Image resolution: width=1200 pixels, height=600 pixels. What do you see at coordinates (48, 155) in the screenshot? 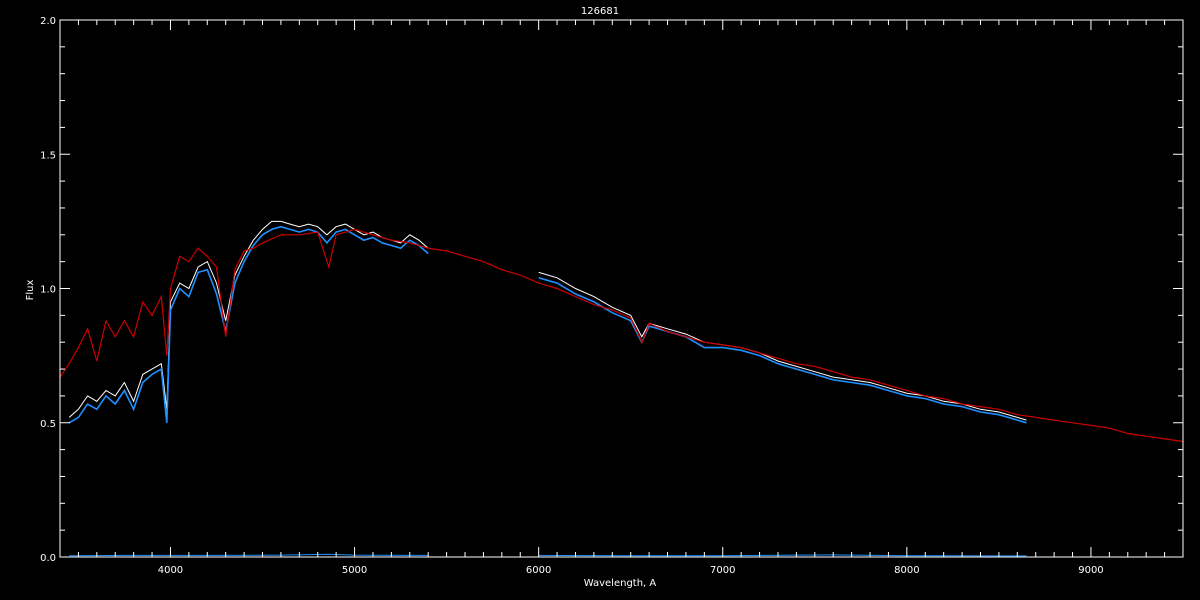
I see `y-tick-label: 1.5` at bounding box center [48, 155].